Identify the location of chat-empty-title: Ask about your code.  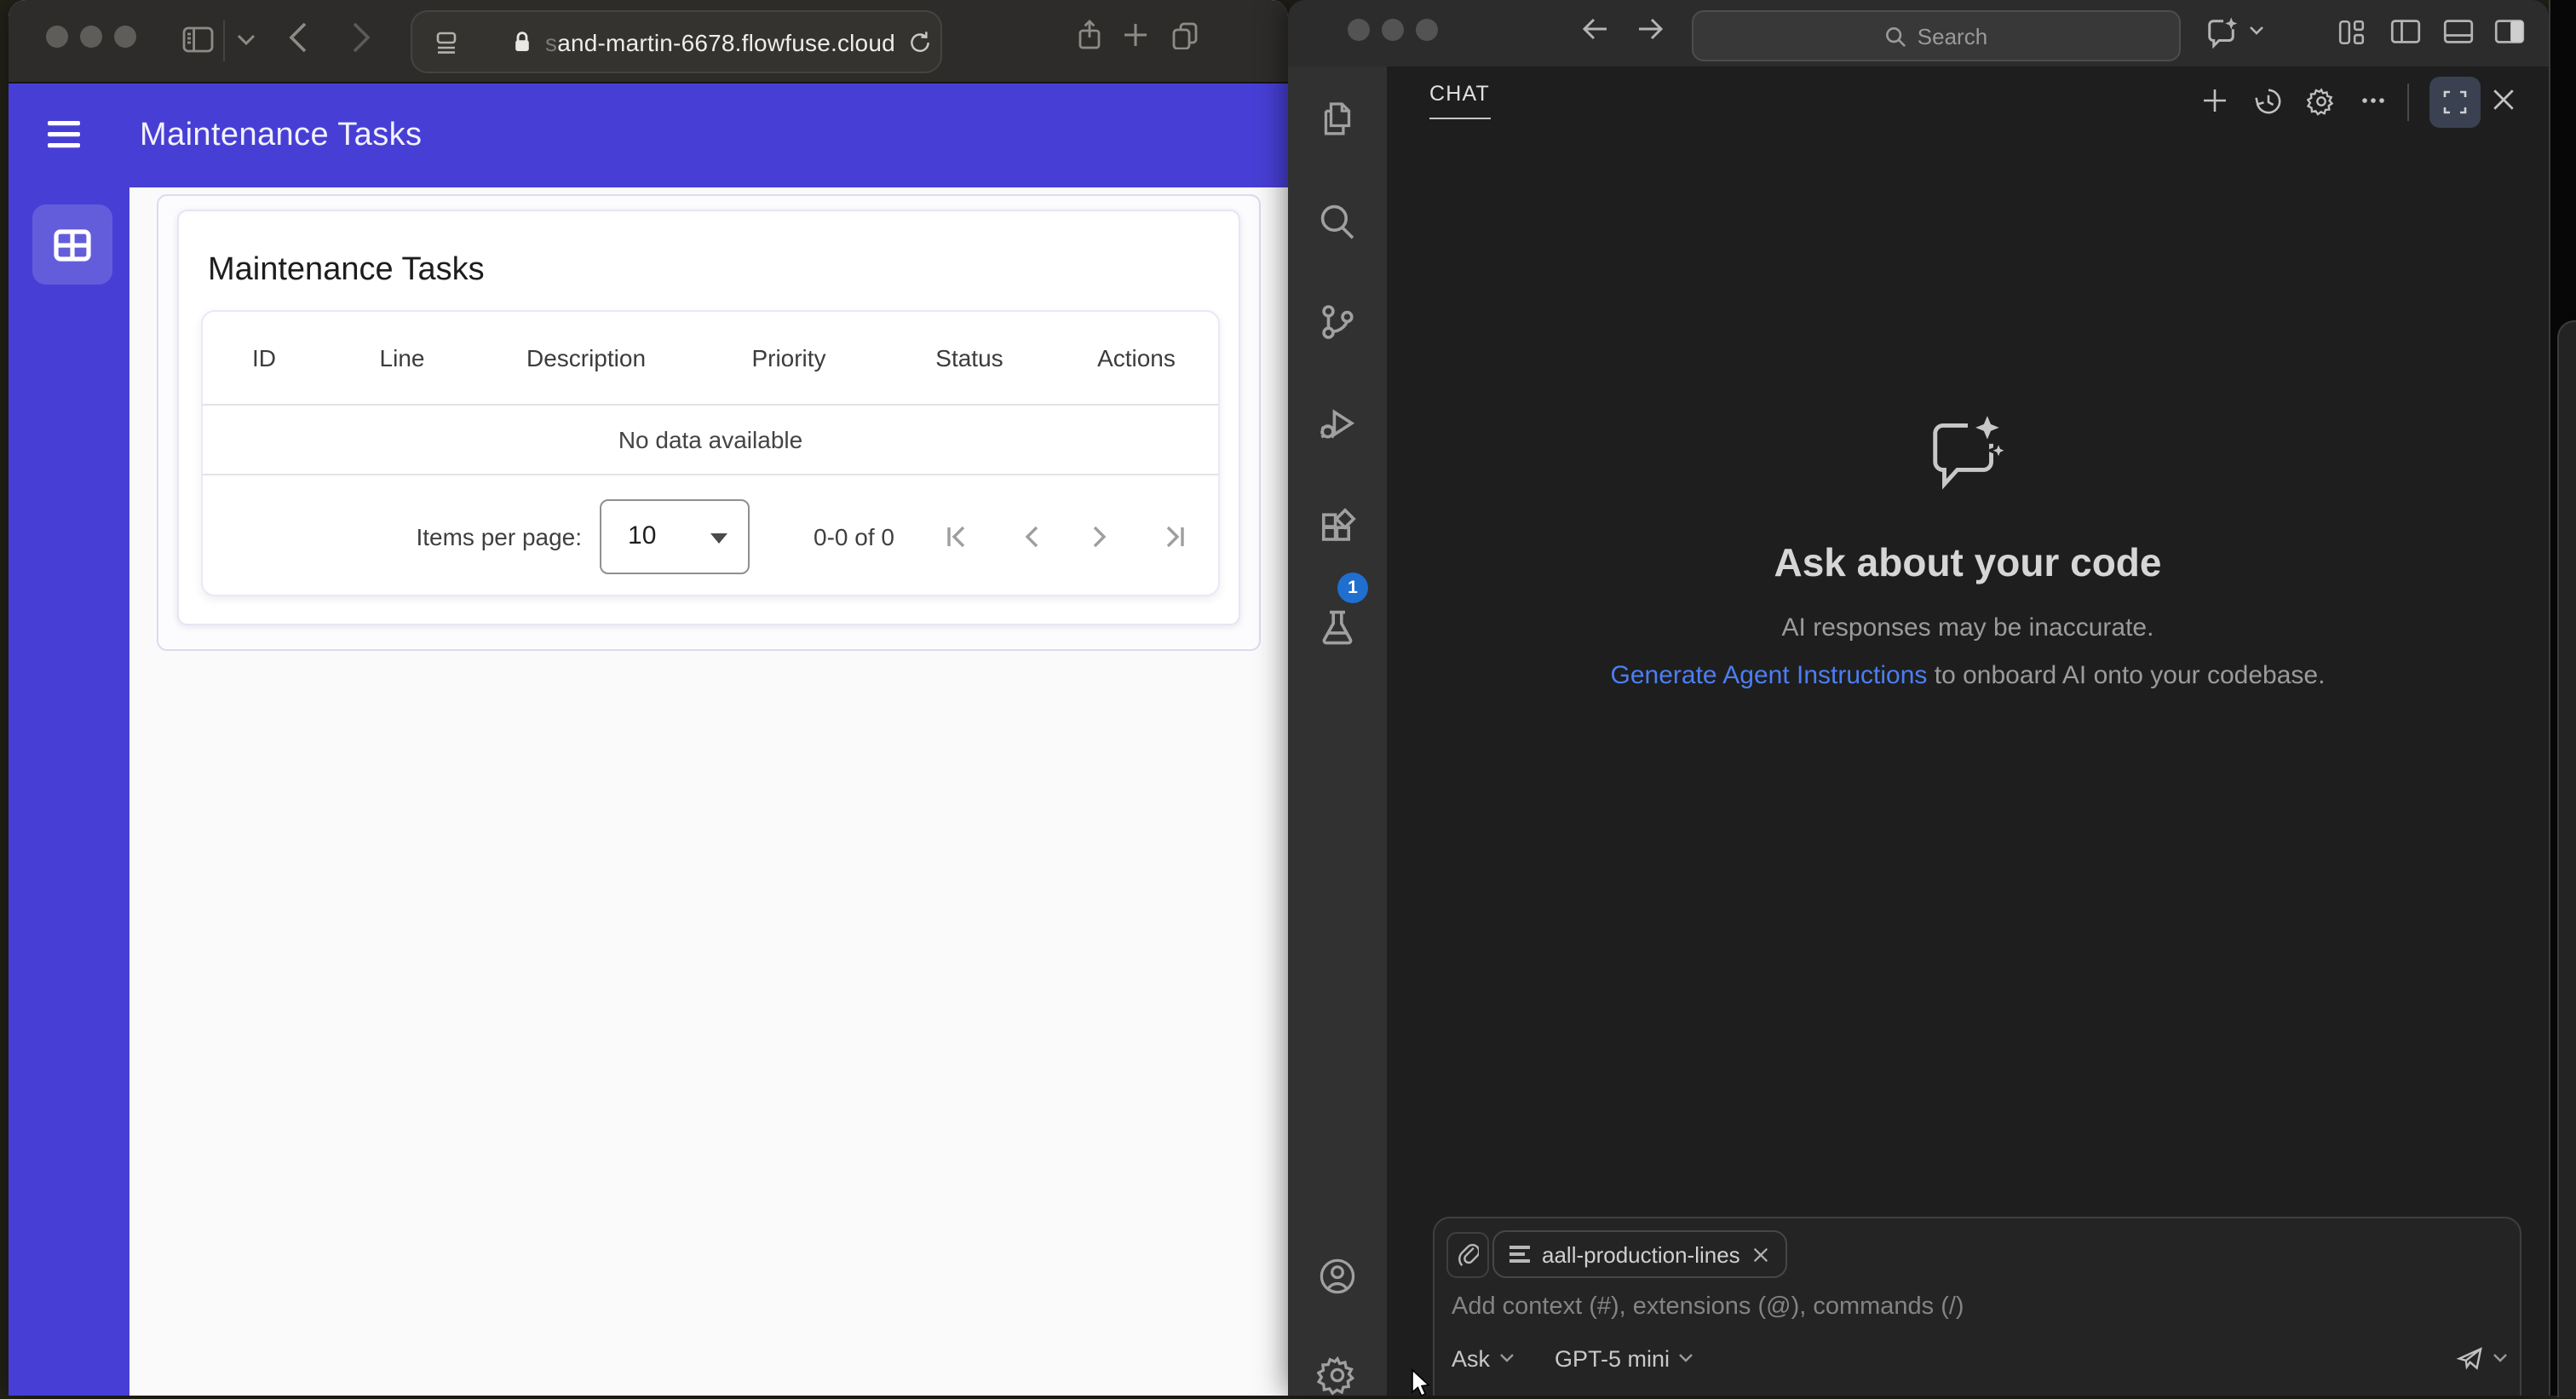
(1968, 562).